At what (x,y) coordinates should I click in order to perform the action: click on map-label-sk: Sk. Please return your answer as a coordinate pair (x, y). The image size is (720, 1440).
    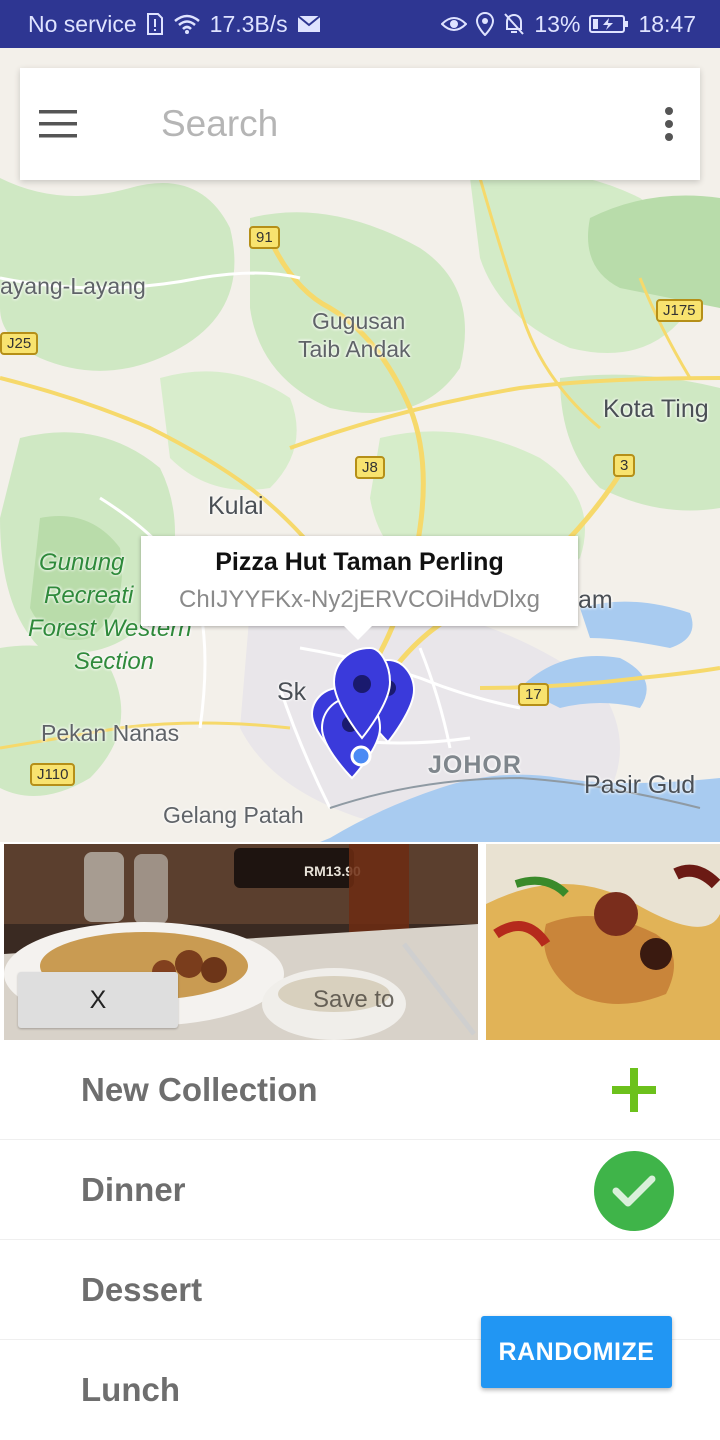
    Looking at the image, I should click on (292, 692).